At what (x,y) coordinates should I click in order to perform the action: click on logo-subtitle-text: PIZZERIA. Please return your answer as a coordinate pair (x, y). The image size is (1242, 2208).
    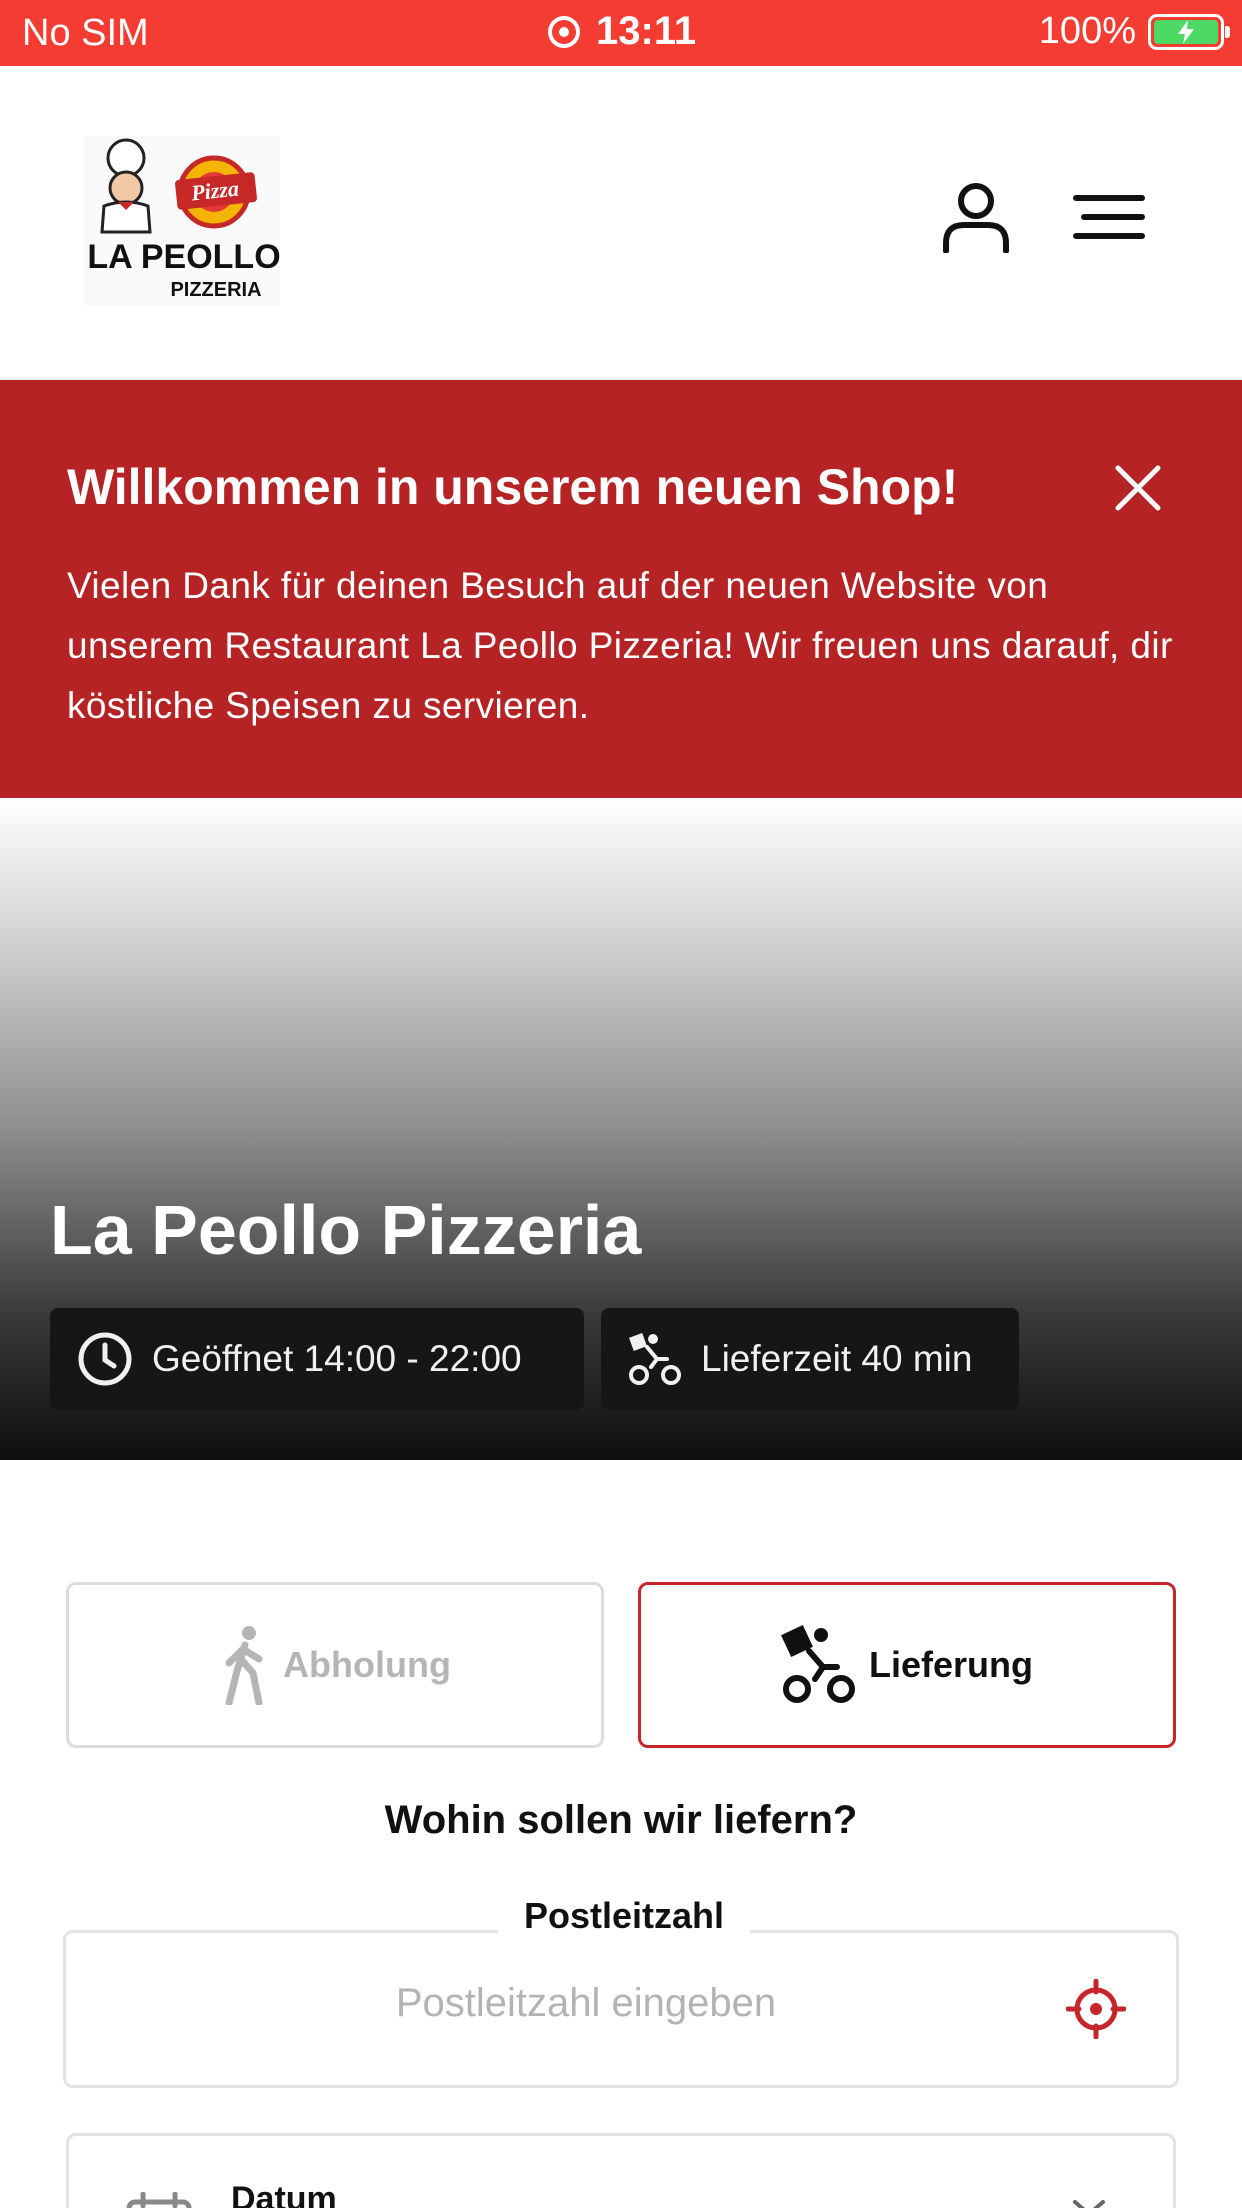
    Looking at the image, I should click on (215, 290).